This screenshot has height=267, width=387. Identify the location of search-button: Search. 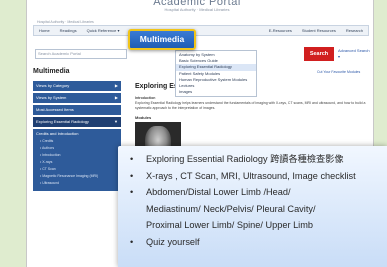
(319, 54).